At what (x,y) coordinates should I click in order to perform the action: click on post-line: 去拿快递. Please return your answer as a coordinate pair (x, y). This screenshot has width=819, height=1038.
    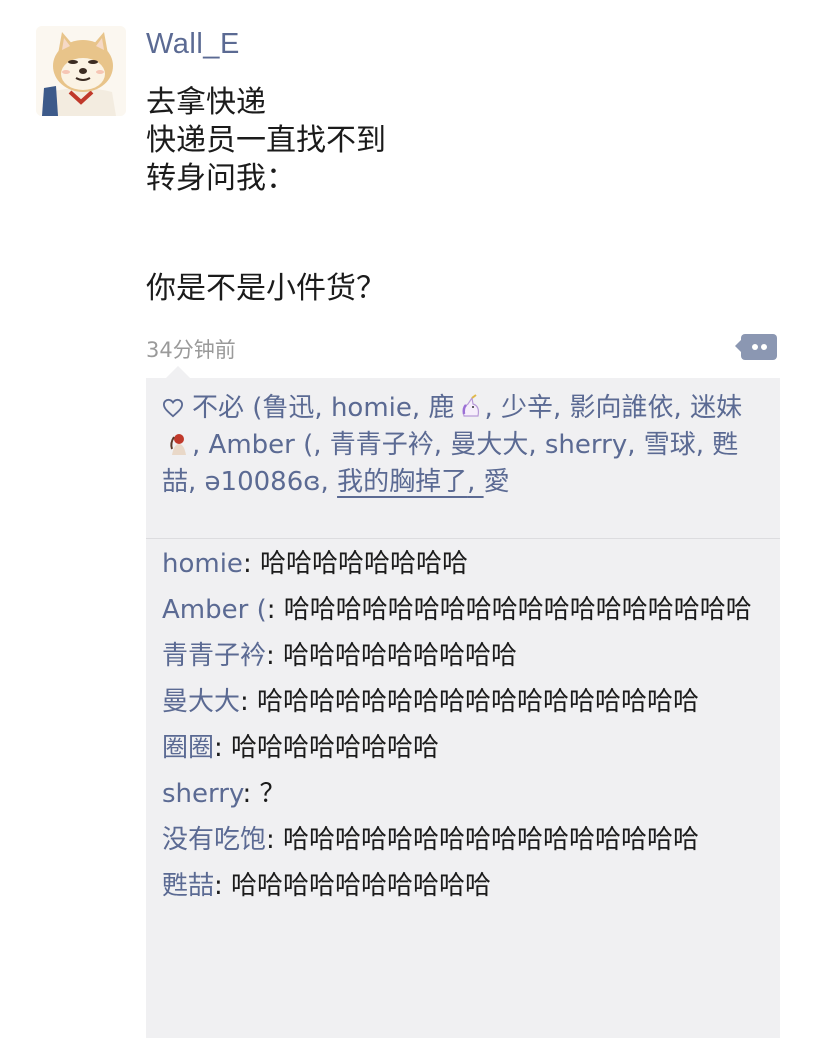
    Looking at the image, I should click on (206, 102).